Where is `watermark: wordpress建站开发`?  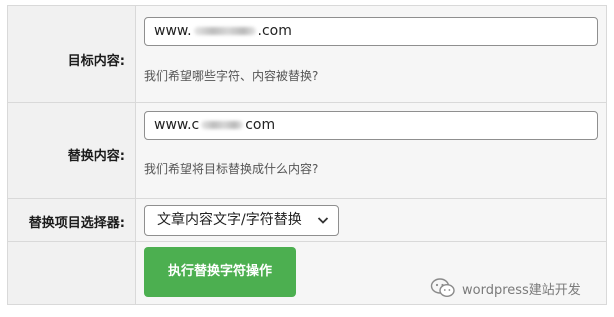 watermark: wordpress建站开发 is located at coordinates (505, 288).